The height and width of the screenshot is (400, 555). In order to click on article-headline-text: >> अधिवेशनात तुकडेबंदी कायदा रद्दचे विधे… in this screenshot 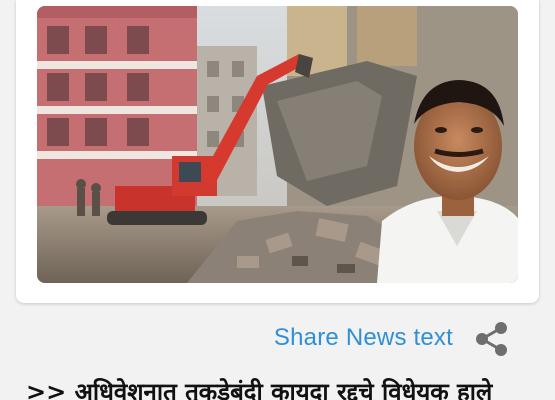, I will do `click(259, 389)`.